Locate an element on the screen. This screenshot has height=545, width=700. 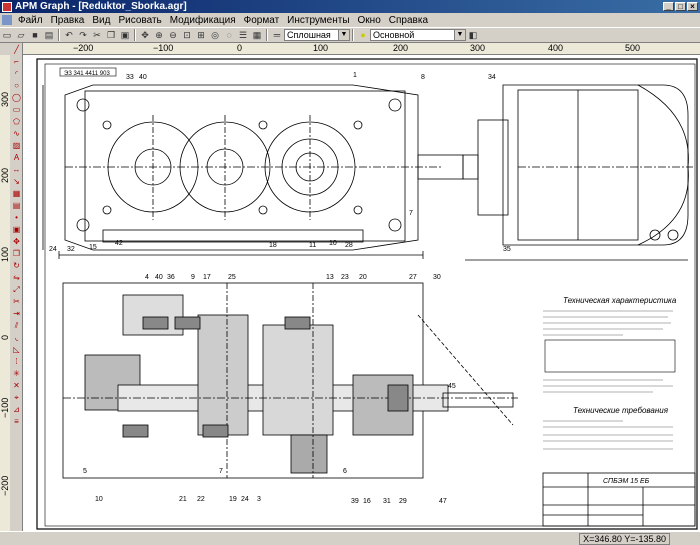
save-icon: ■ is located at coordinates (35, 35).